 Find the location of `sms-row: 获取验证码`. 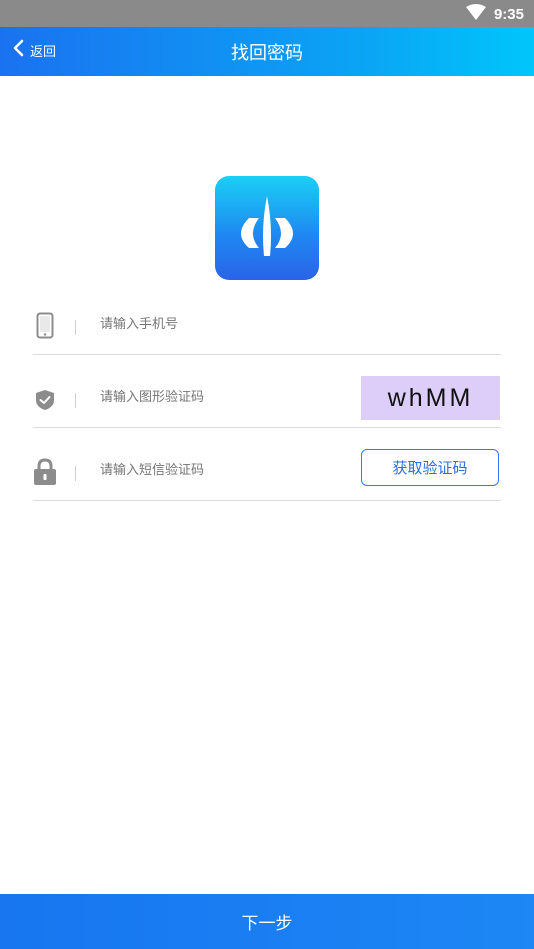

sms-row: 获取验证码 is located at coordinates (267, 463).